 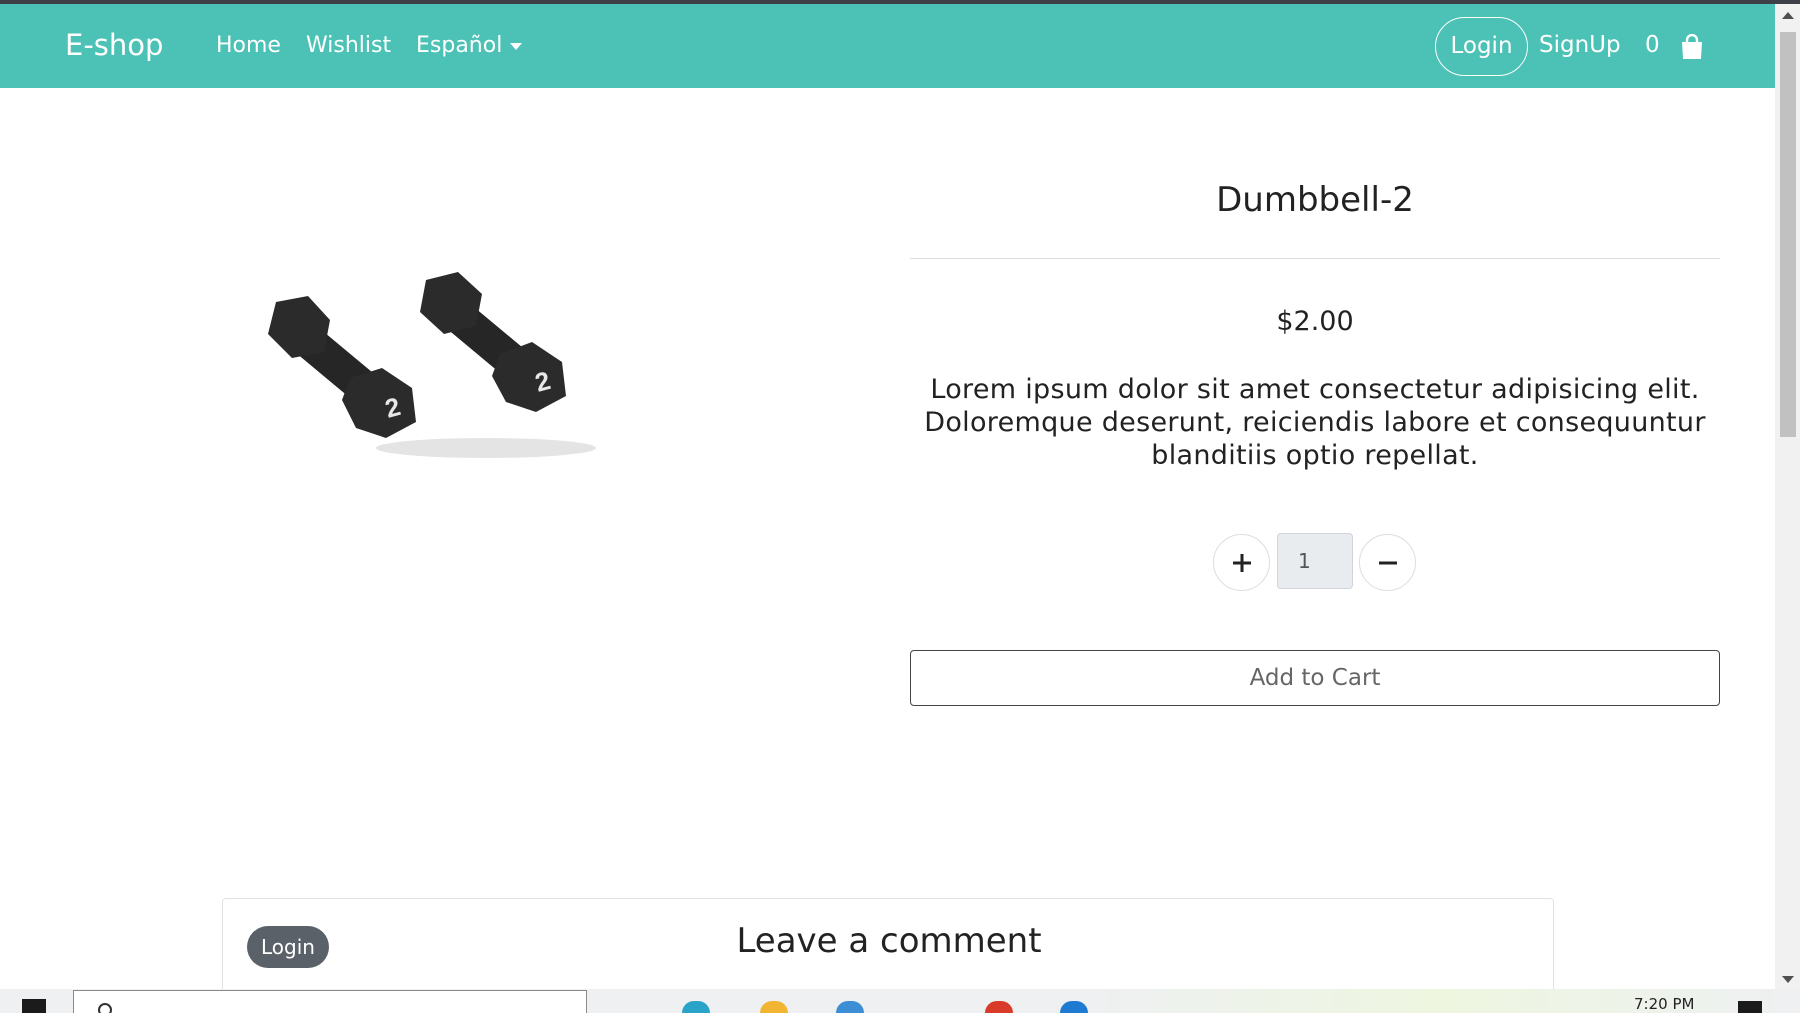 I want to click on login-button: Login, so click(x=1481, y=46).